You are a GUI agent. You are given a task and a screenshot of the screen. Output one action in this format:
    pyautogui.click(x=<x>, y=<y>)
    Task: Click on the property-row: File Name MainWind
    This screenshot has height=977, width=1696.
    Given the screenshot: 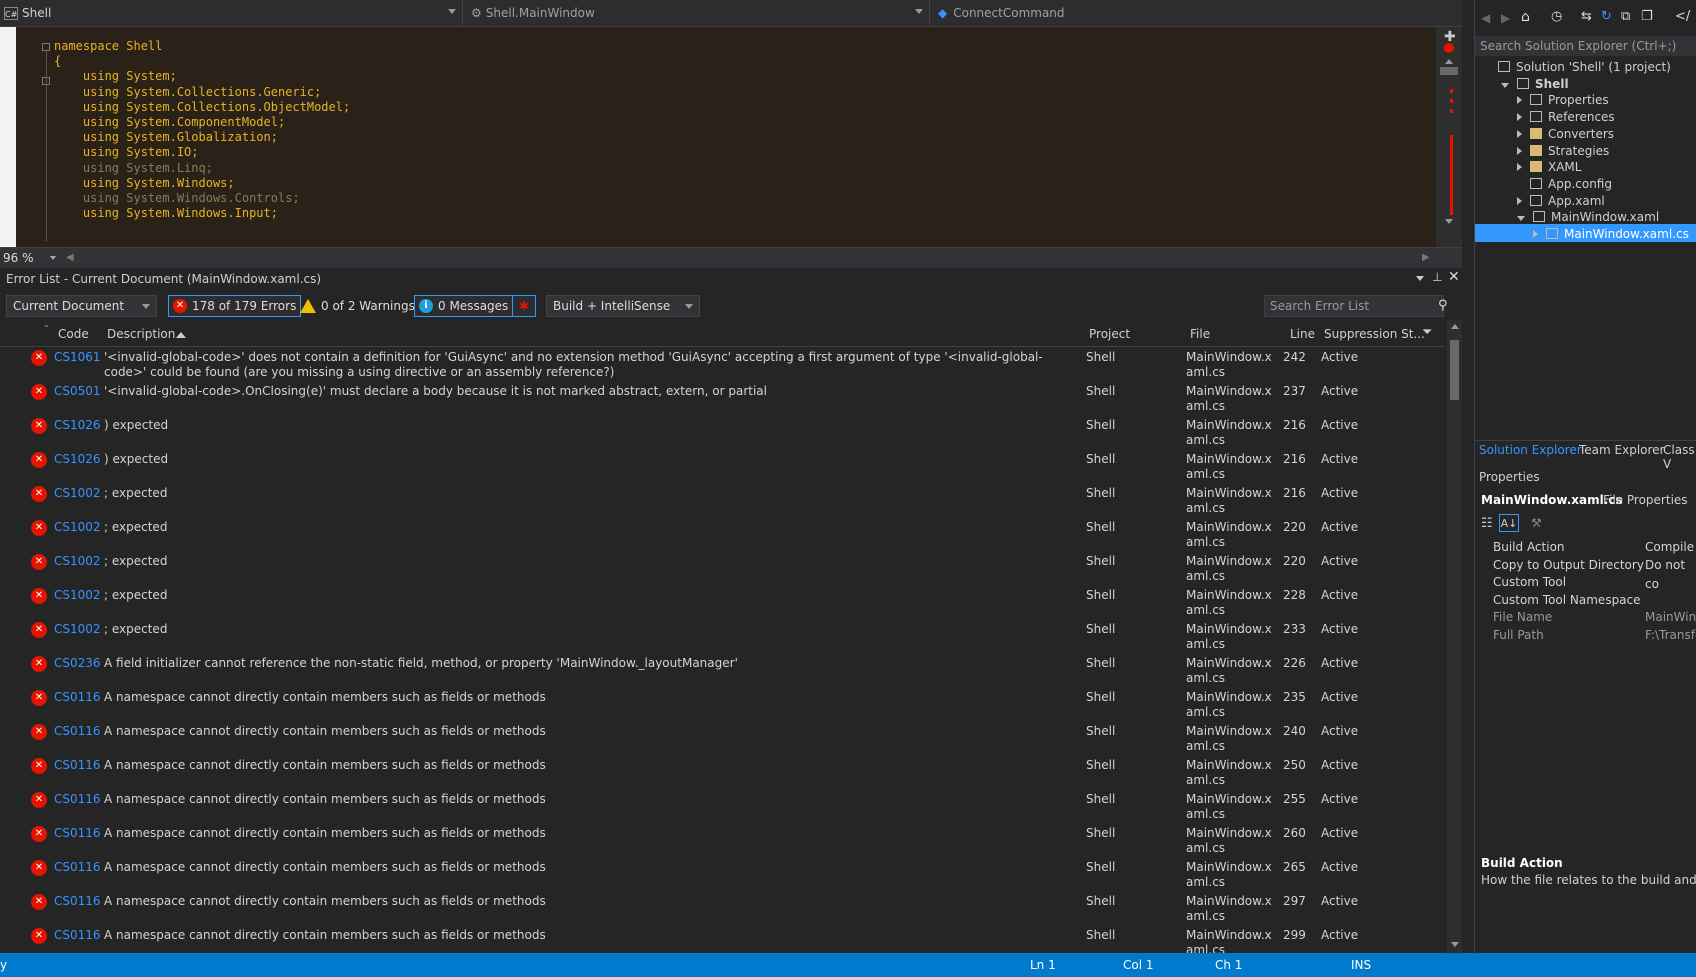 What is the action you would take?
    pyautogui.click(x=1585, y=617)
    